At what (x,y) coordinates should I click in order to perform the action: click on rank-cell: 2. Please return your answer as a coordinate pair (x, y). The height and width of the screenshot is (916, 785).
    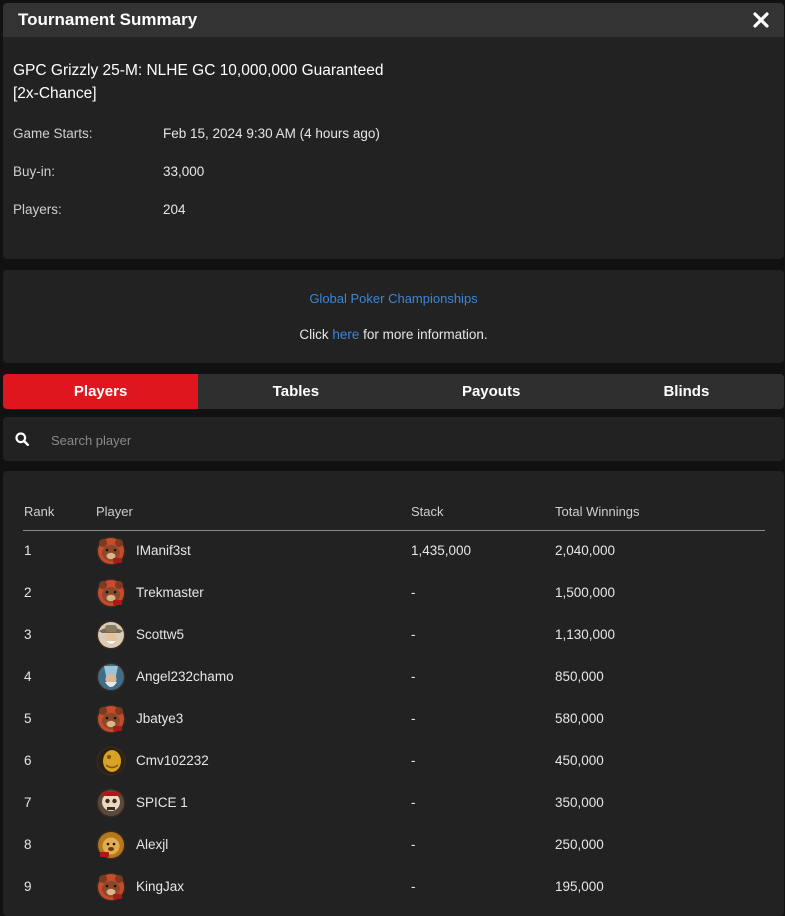
    Looking at the image, I should click on (28, 592).